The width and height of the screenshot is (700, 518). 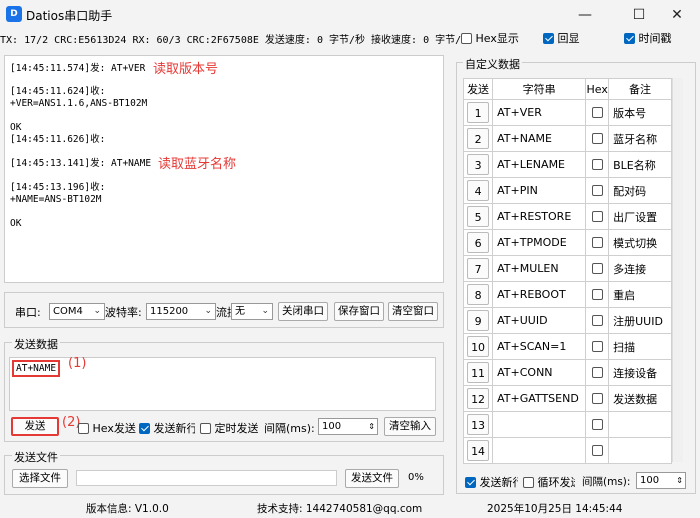 I want to click on close-port-button: 关闭串口, so click(x=303, y=311).